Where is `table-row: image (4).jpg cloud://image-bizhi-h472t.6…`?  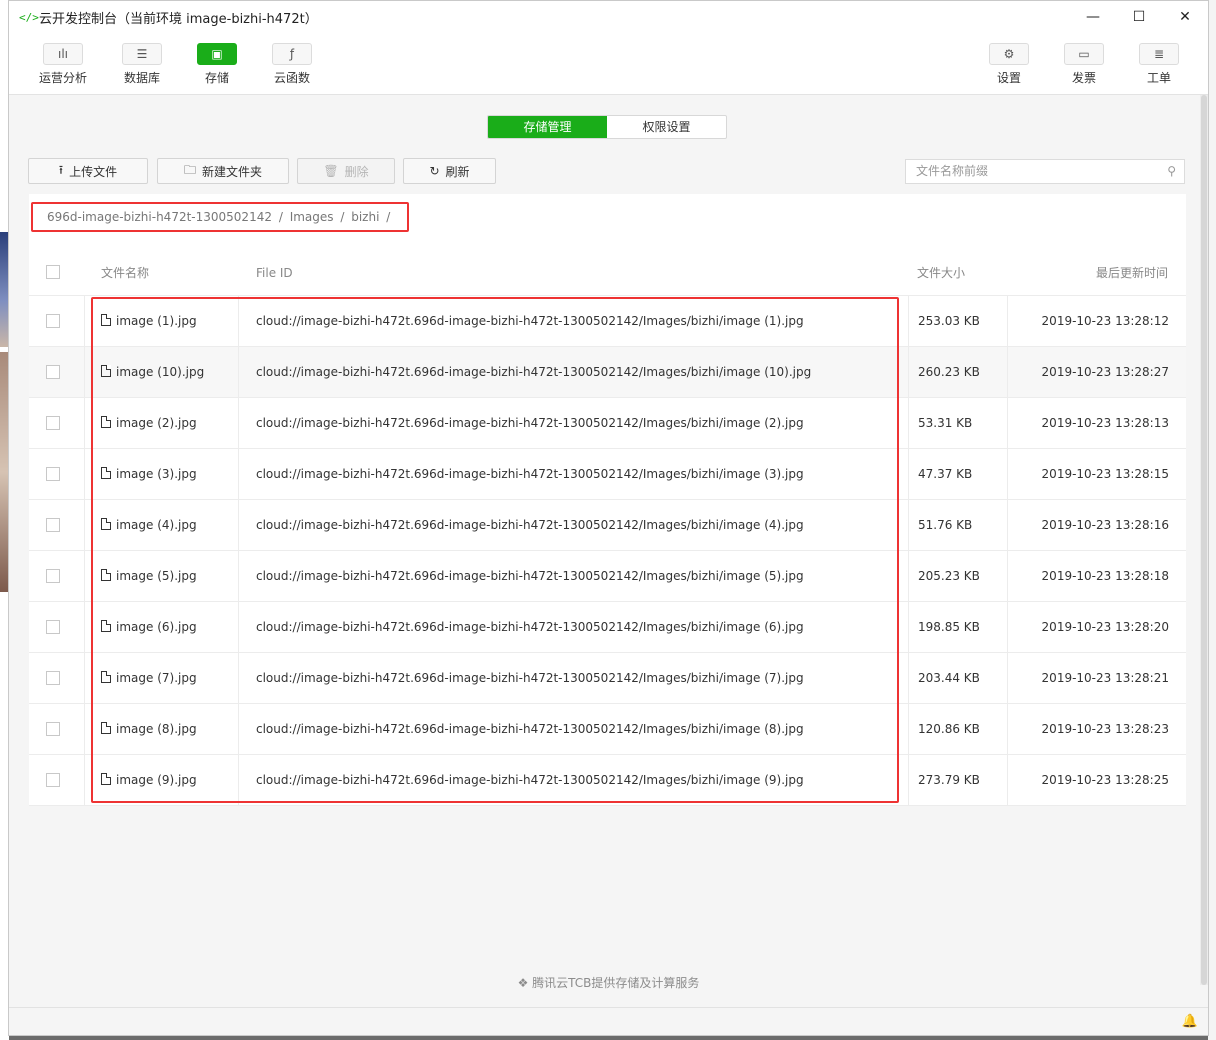
table-row: image (4).jpg cloud://image-bizhi-h472t.6… is located at coordinates (607, 525).